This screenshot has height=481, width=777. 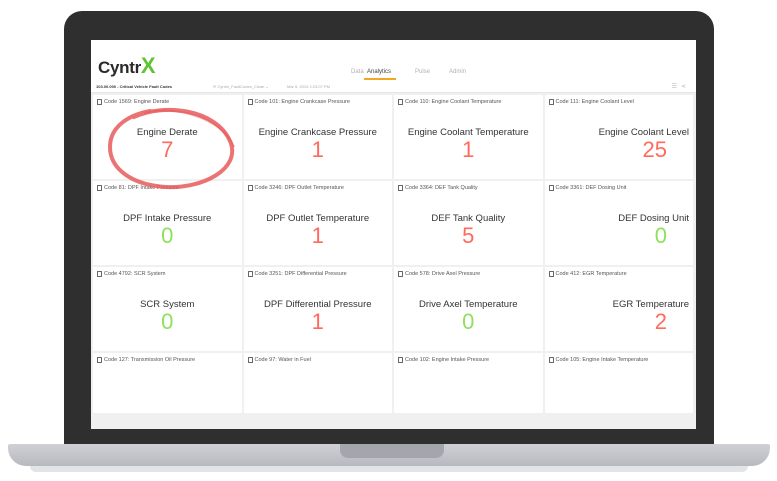 I want to click on tile-code-label: Code 4792: SCR System, so click(x=131, y=274).